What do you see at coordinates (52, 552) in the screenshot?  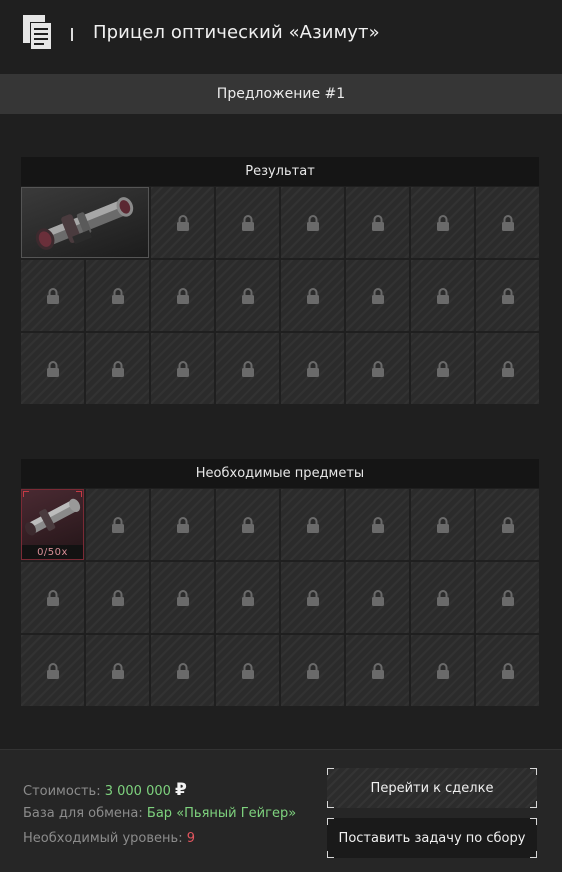 I see `item-quantity: 0/50x` at bounding box center [52, 552].